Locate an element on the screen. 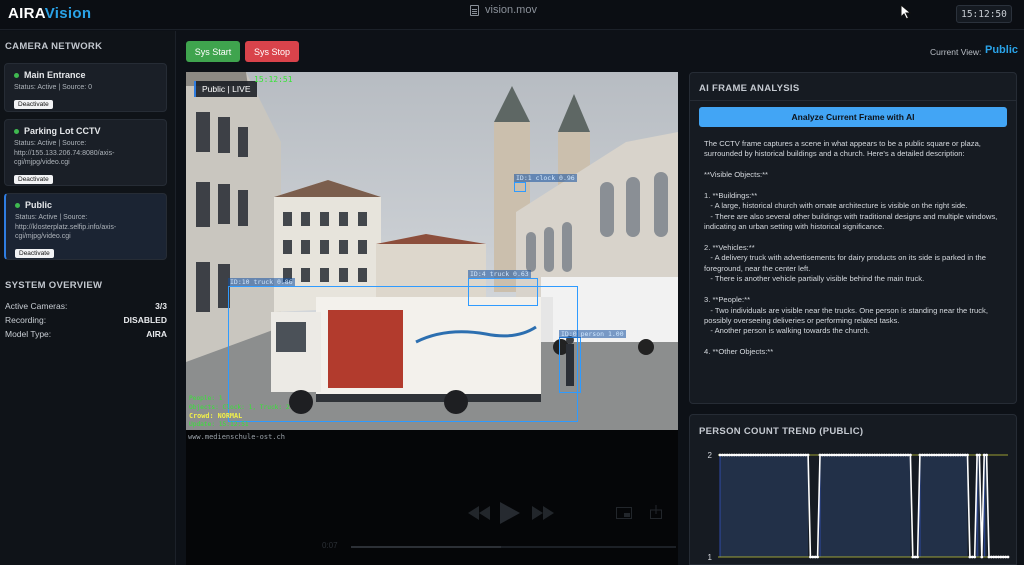 Image resolution: width=1024 pixels, height=565 pixels. detection-box-clock is located at coordinates (520, 187).